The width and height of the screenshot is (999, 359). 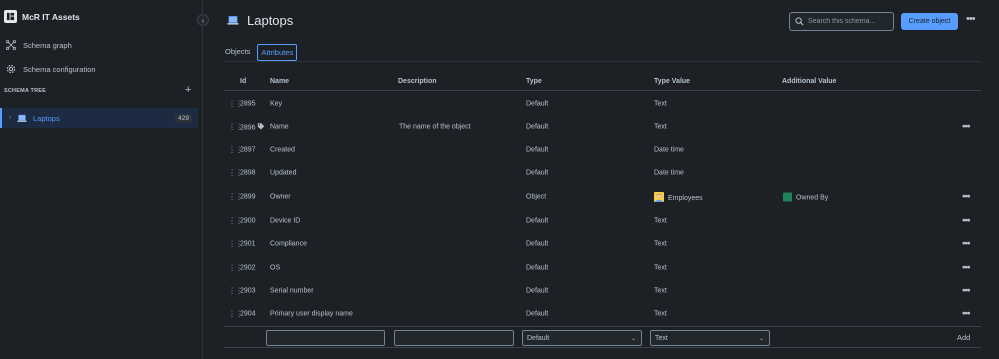 I want to click on color-swatch, so click(x=787, y=196).